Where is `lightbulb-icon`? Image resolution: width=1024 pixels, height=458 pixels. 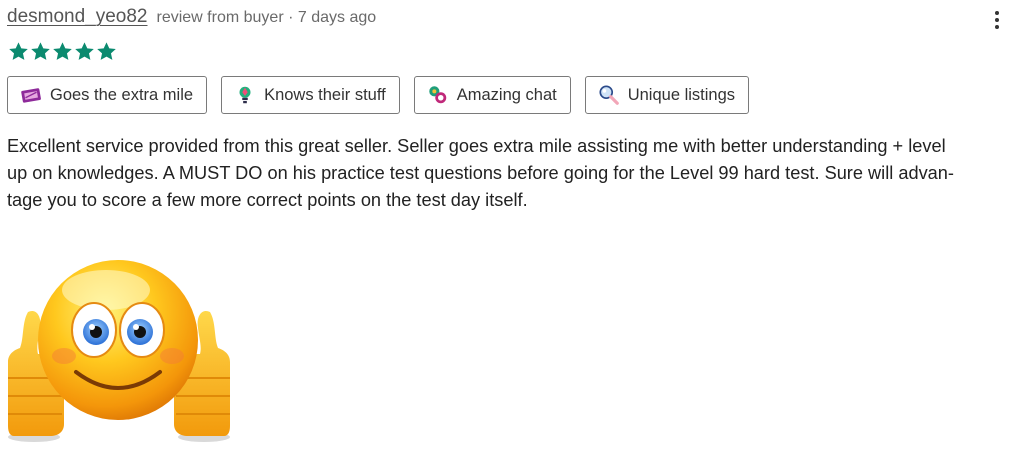
lightbulb-icon is located at coordinates (245, 95).